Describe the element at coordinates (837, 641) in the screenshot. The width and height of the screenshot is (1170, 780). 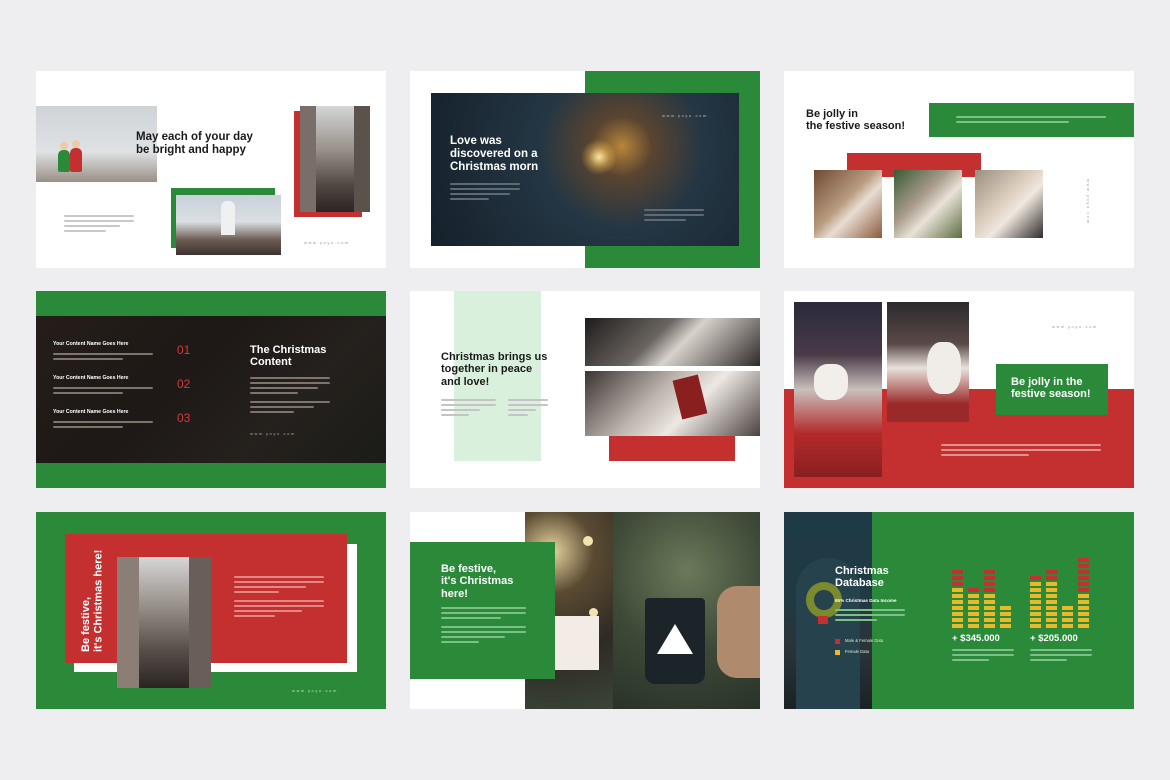
I see `legend-swatch-male` at that location.